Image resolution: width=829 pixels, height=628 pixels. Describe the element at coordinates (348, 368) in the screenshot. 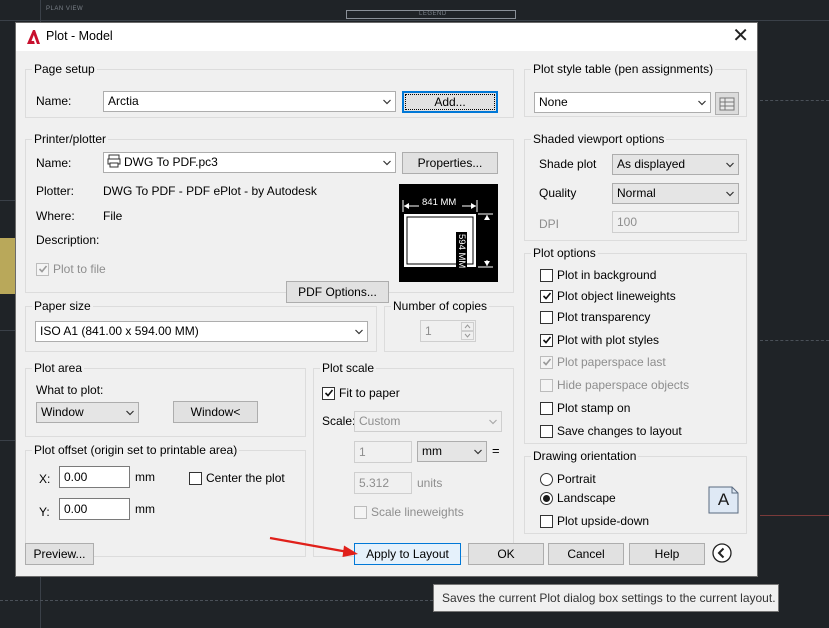

I see `plot-scale-title: Plot scale` at that location.